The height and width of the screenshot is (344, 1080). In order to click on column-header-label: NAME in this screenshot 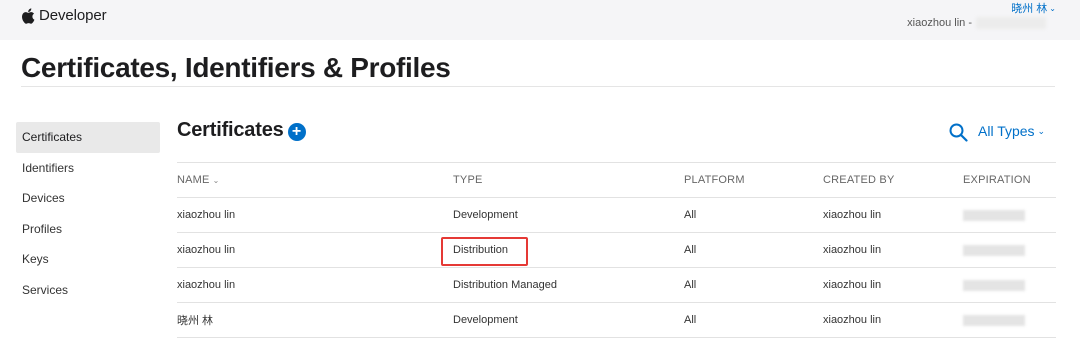, I will do `click(193, 180)`.